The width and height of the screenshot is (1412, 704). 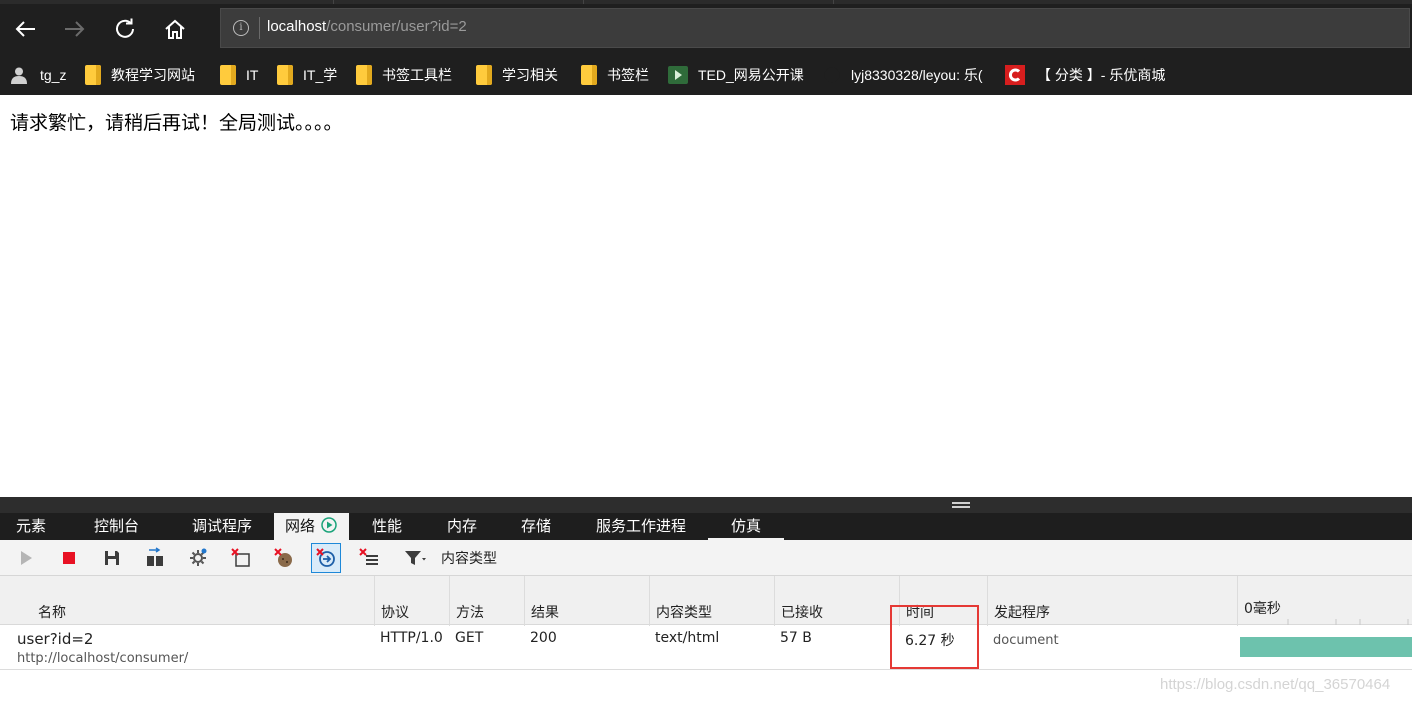 I want to click on request-url: http://localhost/consumer/, so click(x=103, y=658).